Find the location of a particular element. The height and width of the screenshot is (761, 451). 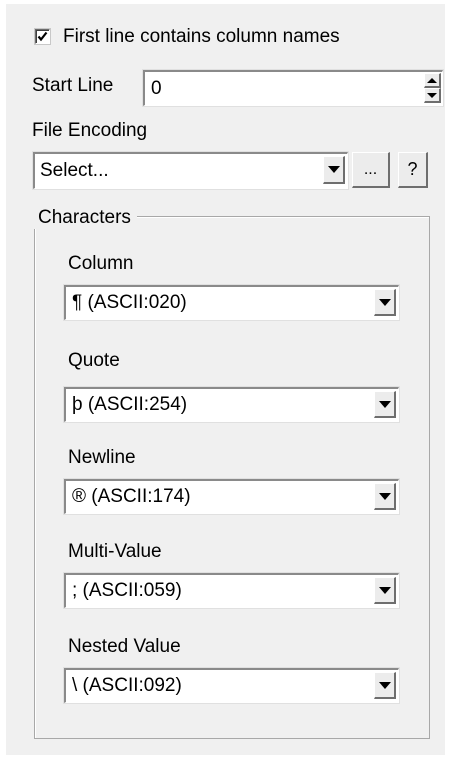

quote-dropdown-button is located at coordinates (385, 404).